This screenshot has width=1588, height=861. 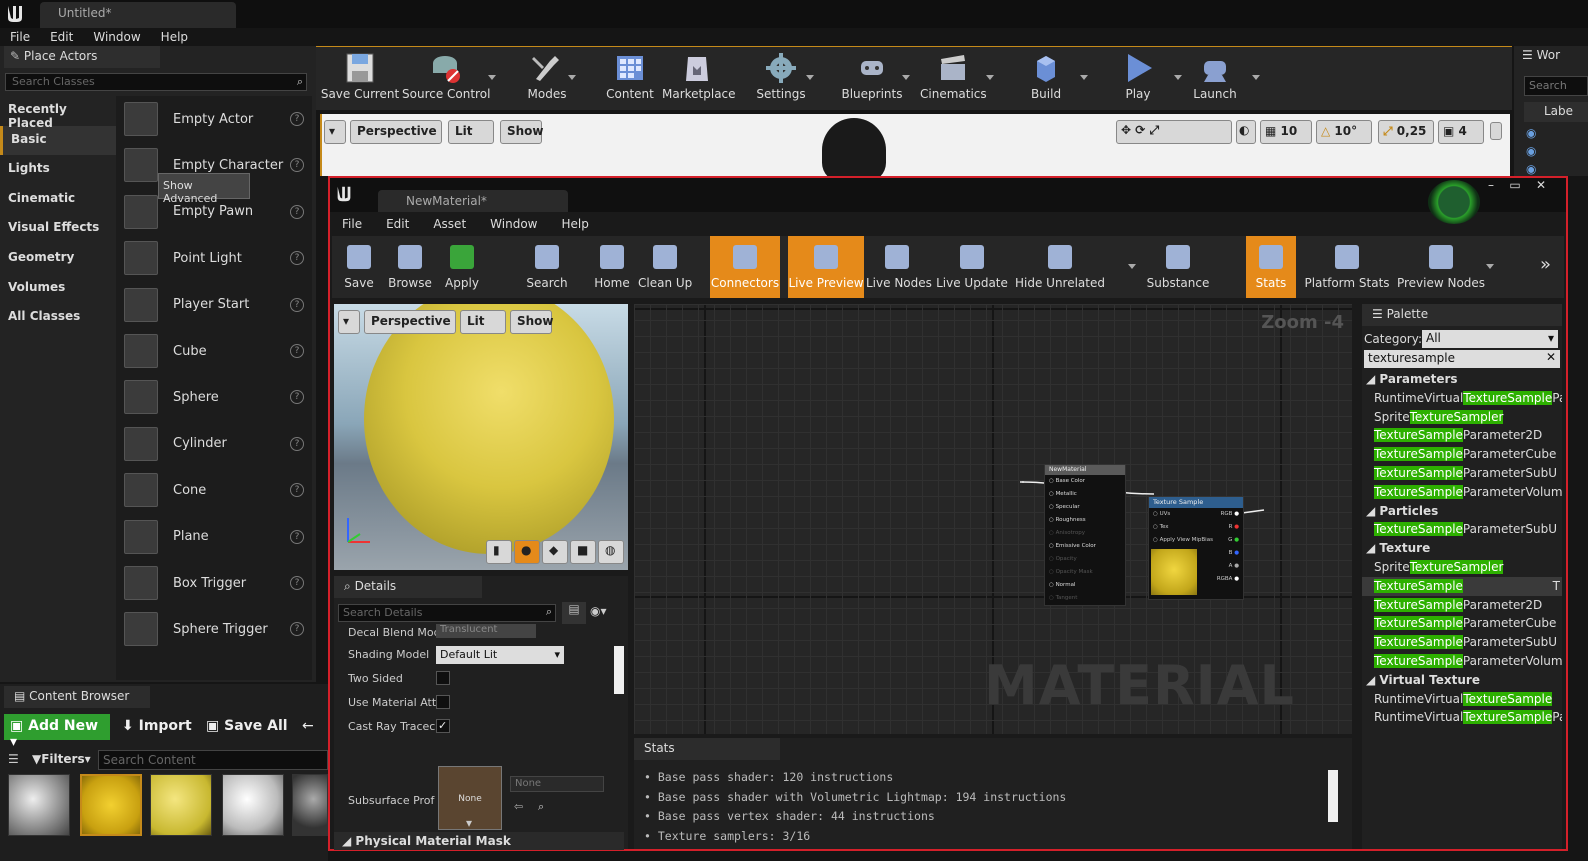 I want to click on live-nodes-button: Live Nodes, so click(x=899, y=267).